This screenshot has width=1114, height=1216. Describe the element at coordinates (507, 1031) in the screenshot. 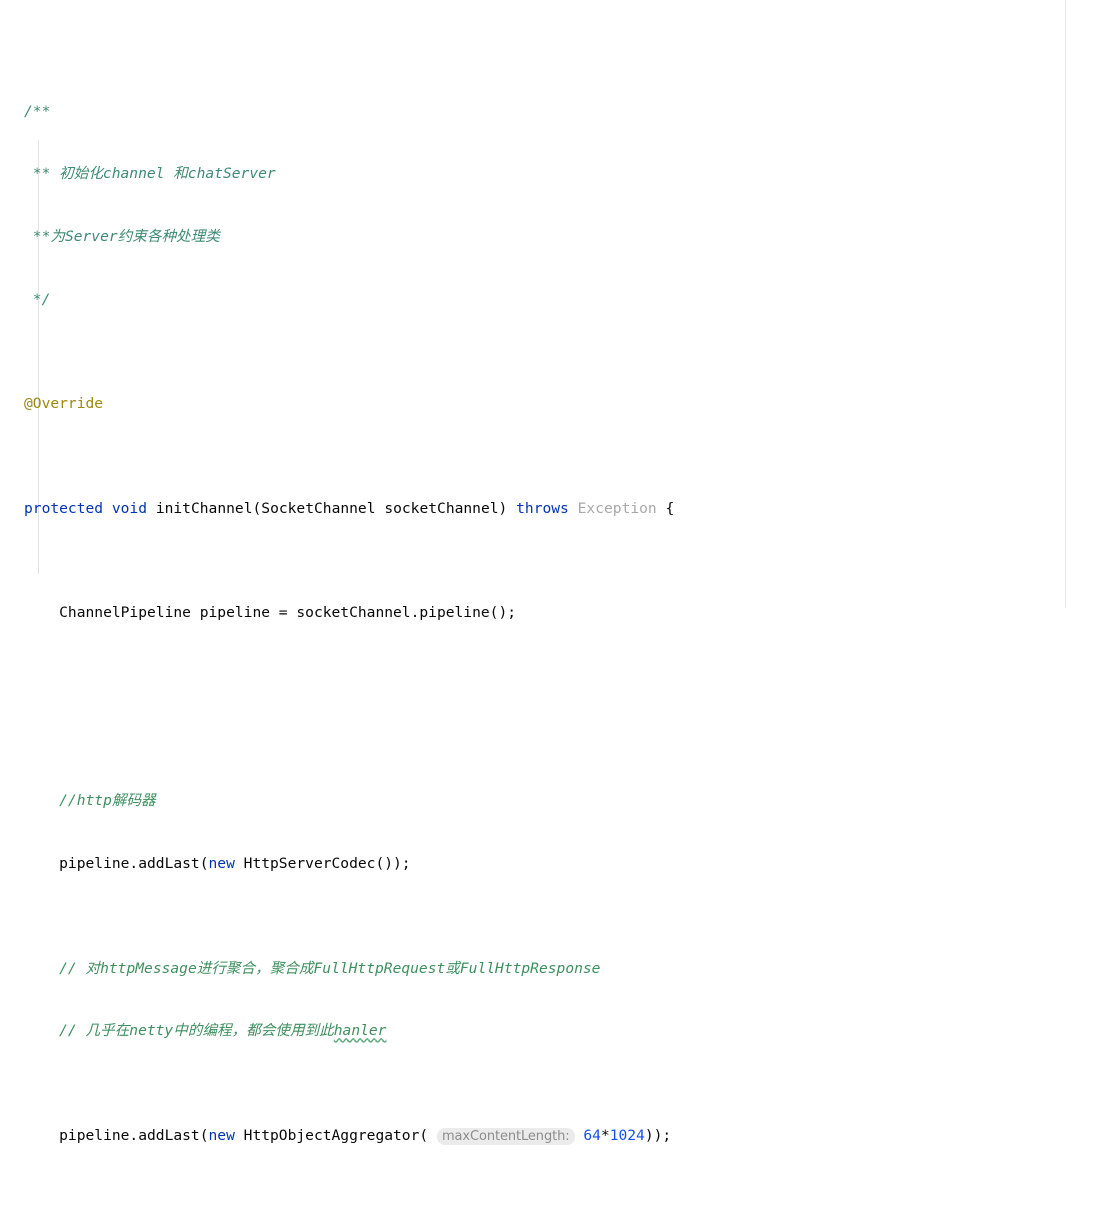

I see `code-line-comment-aggregate-2: // 几乎在netty中的编程，都会使用到此hanler` at that location.